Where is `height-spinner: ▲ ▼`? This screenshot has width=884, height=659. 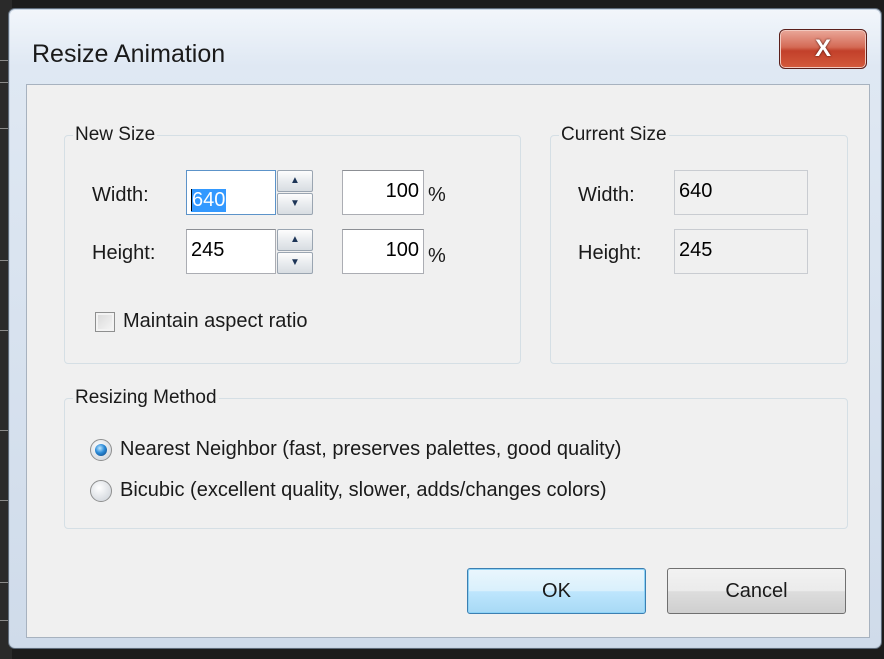 height-spinner: ▲ ▼ is located at coordinates (295, 252).